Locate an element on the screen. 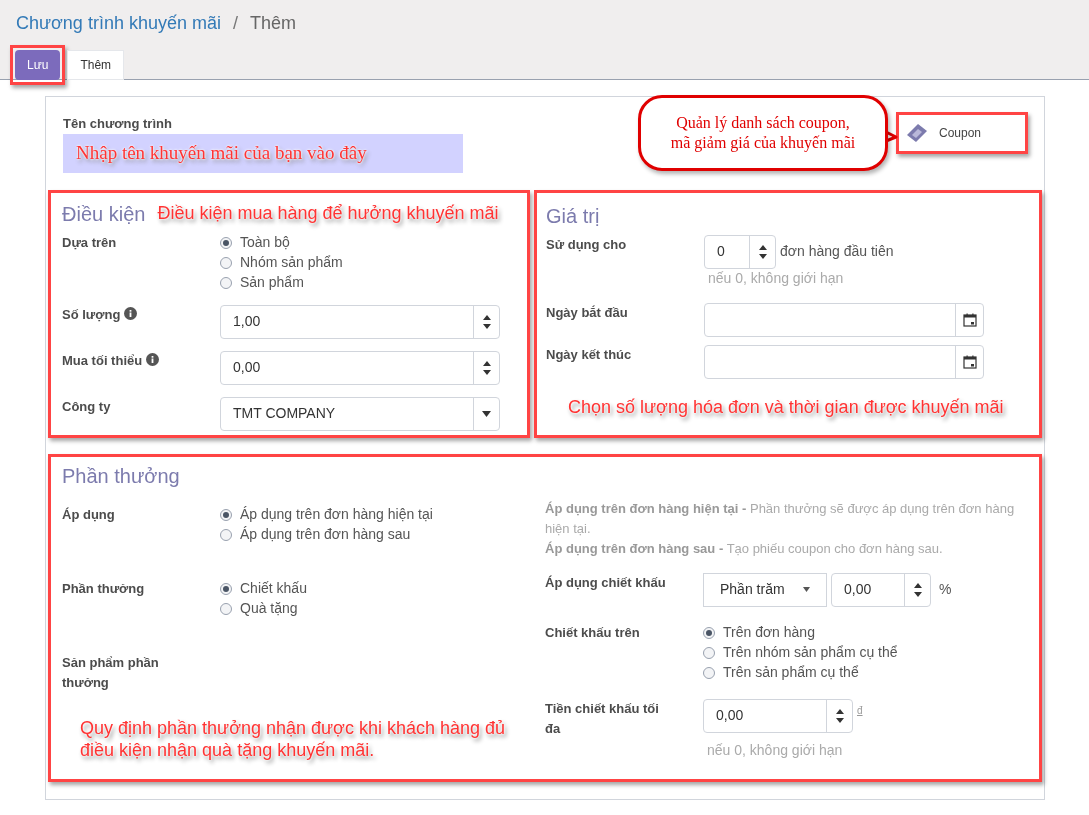 The height and width of the screenshot is (815, 1089). field-label: Tiền chiết khấu tối đa is located at coordinates (602, 718).